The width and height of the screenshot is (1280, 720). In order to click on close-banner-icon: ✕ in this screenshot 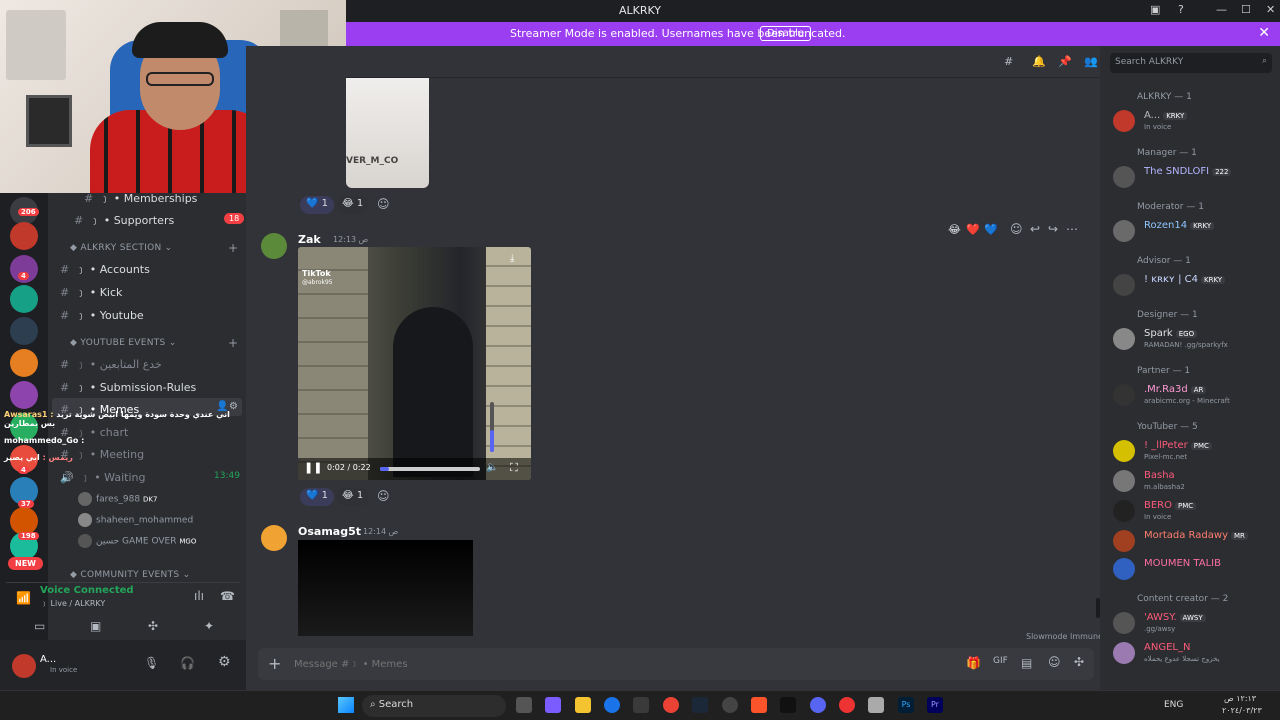, I will do `click(1264, 33)`.